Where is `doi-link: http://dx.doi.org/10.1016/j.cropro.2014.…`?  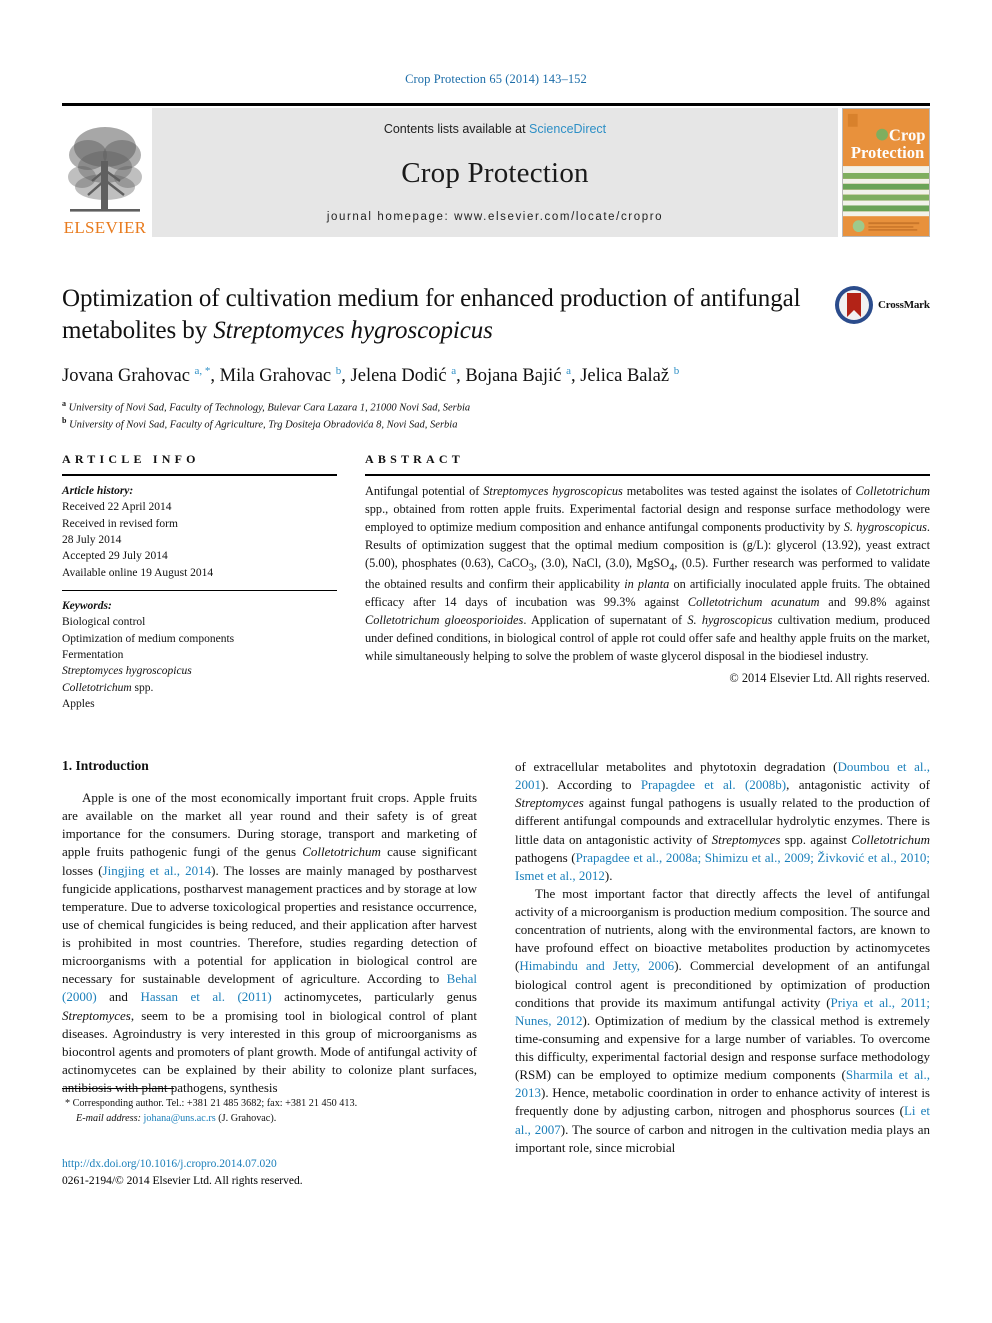
doi-link: http://dx.doi.org/10.1016/j.cropro.2014.… is located at coordinates (277, 1164).